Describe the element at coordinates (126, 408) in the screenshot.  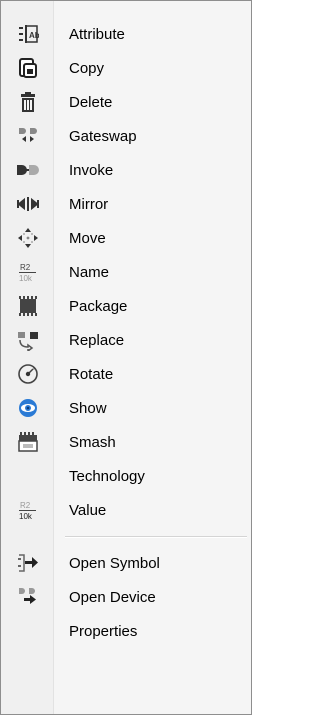
I see `menu-item-show: Show` at that location.